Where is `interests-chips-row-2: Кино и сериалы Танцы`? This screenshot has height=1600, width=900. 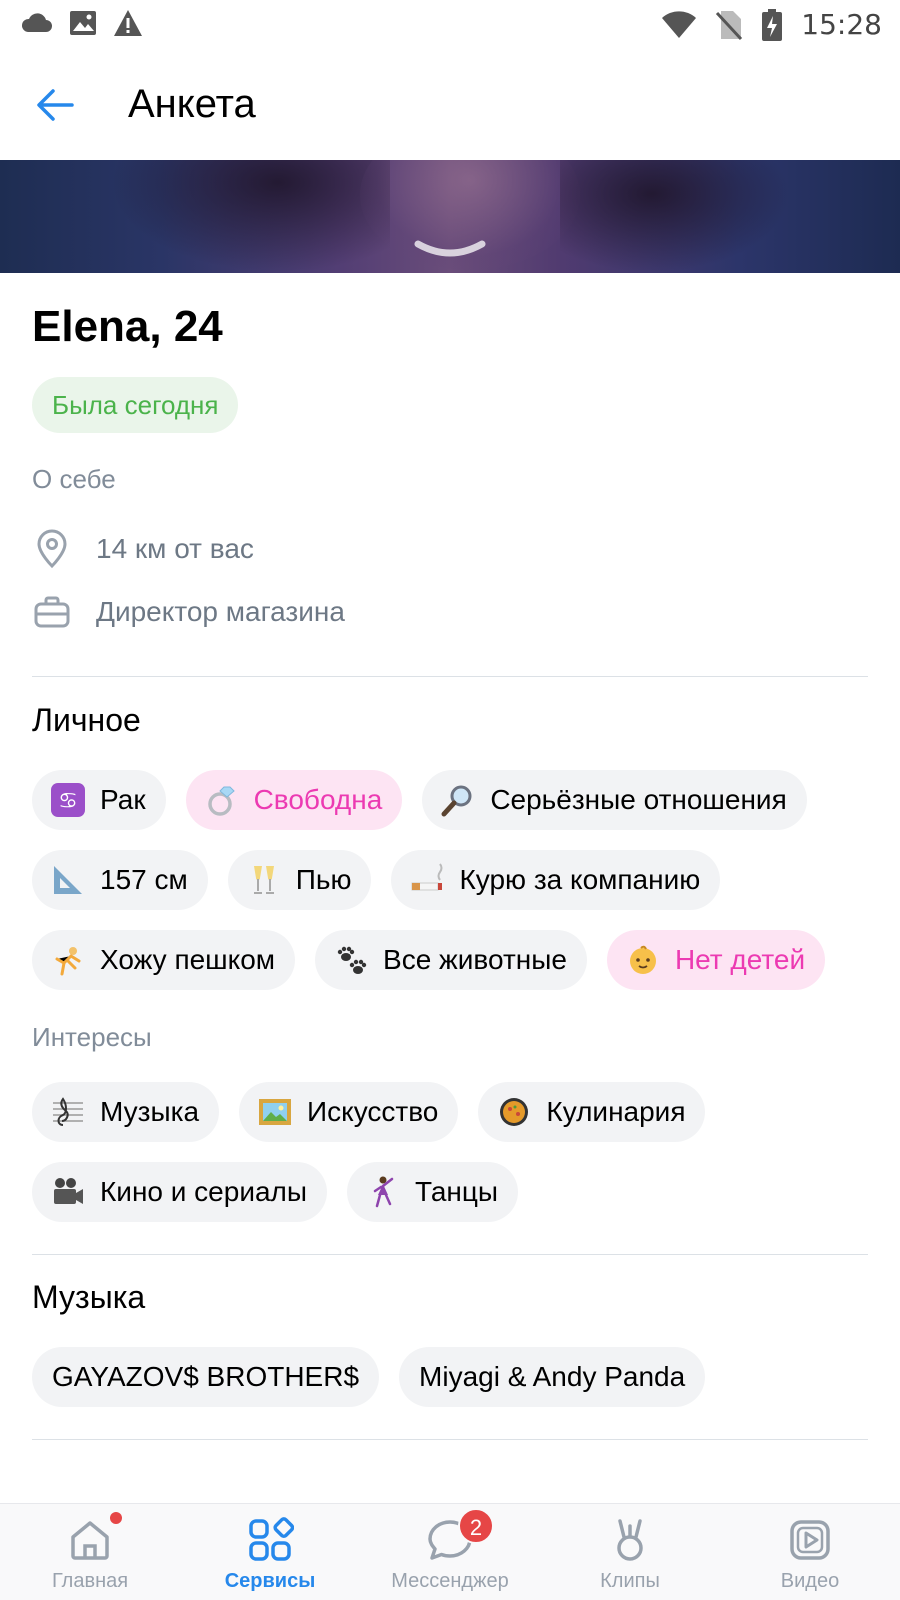 interests-chips-row-2: Кино и сериалы Танцы is located at coordinates (275, 1192).